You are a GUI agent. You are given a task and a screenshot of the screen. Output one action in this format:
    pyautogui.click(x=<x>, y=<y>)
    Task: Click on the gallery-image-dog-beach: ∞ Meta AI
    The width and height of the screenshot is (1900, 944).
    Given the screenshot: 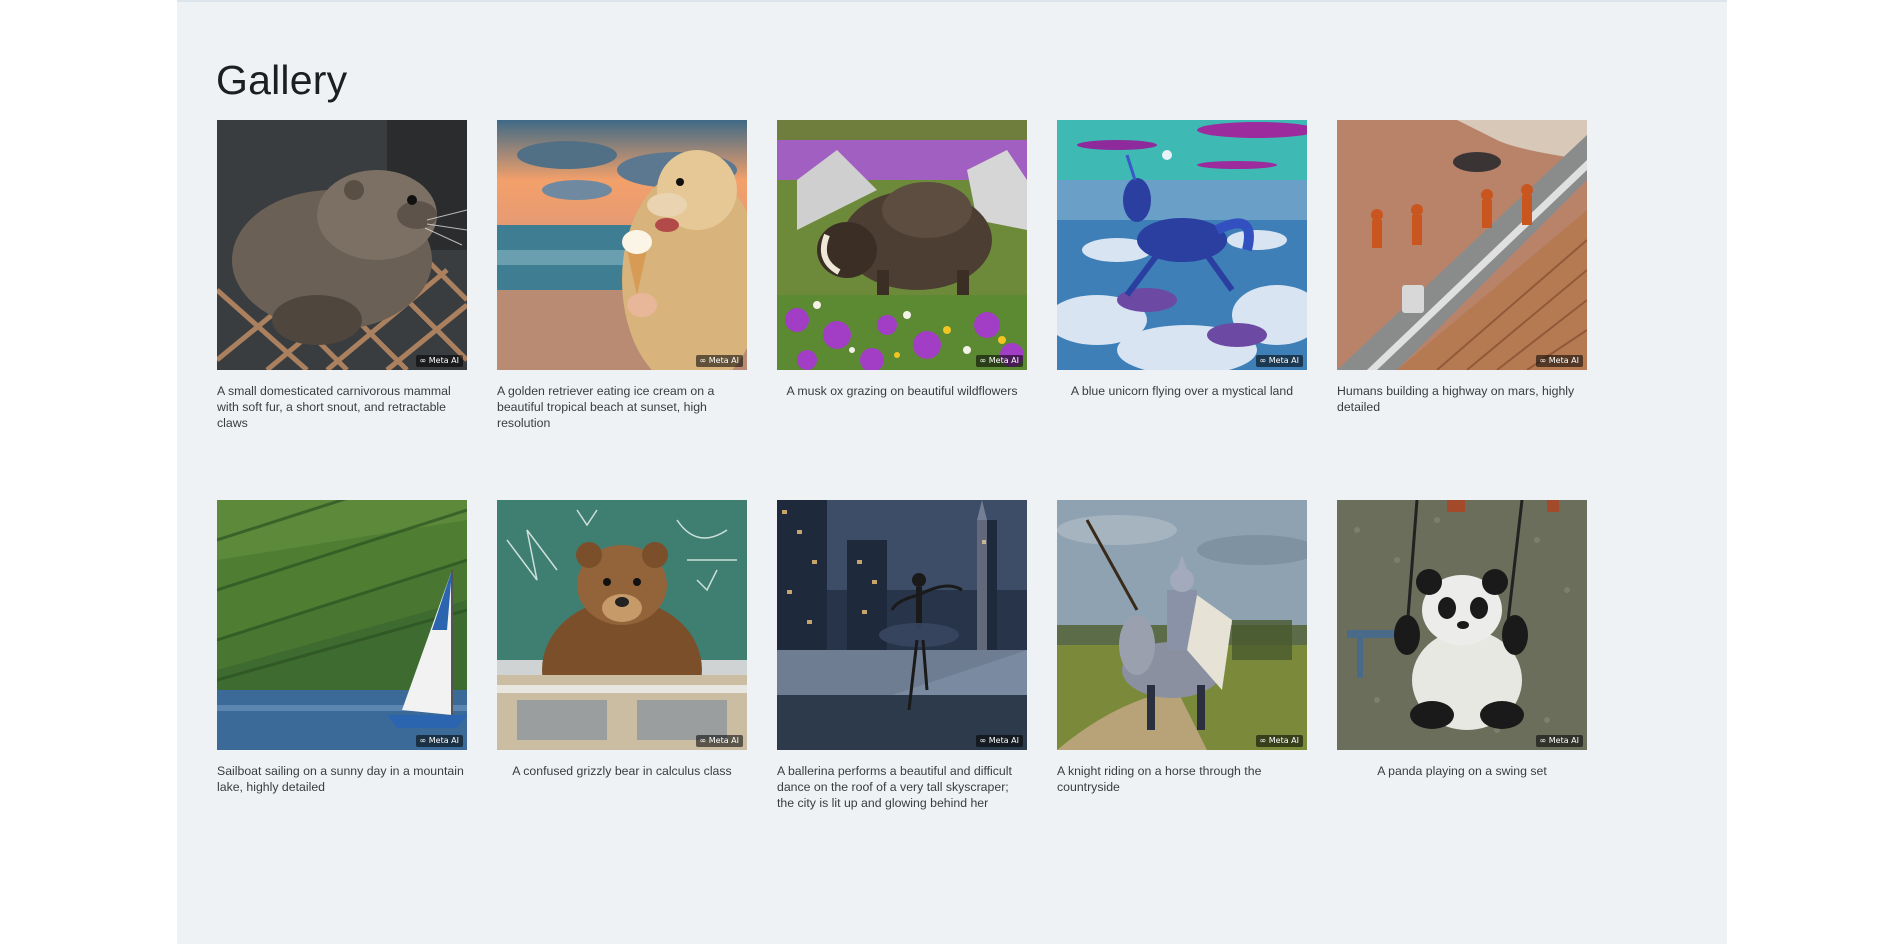 What is the action you would take?
    pyautogui.click(x=622, y=245)
    